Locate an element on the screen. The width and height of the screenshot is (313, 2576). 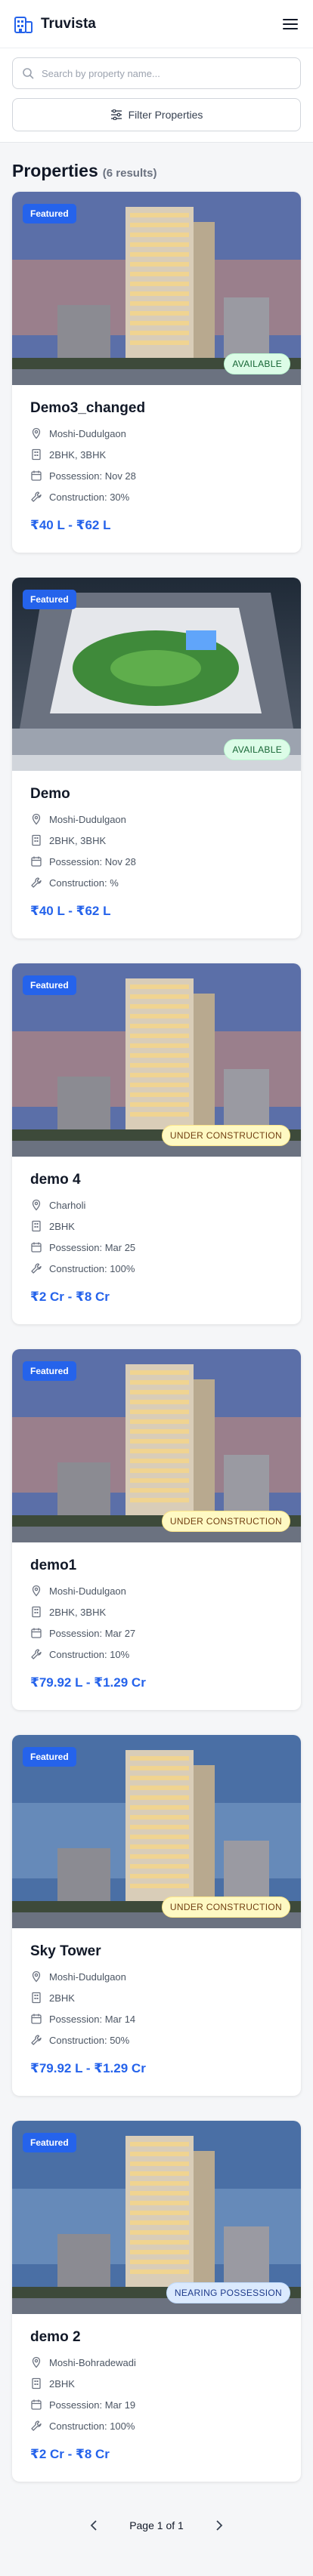
possession-text: Possession: Mar 19 is located at coordinates (93, 2405).